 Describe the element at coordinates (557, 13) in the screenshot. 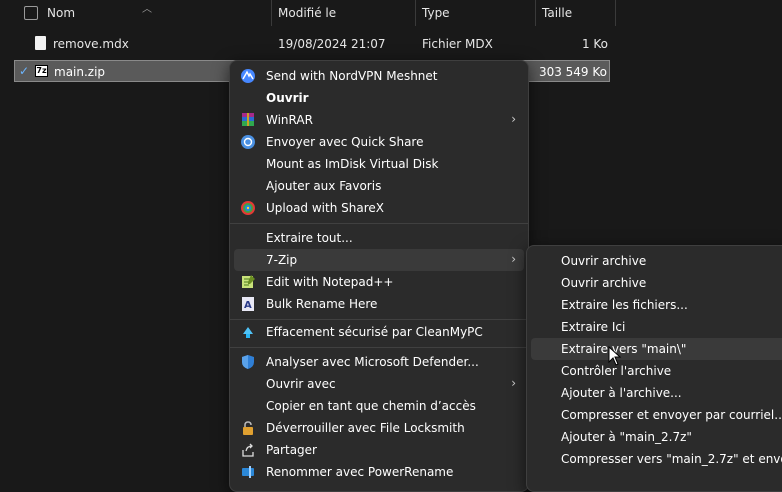

I see `column-header-size: Taille` at that location.